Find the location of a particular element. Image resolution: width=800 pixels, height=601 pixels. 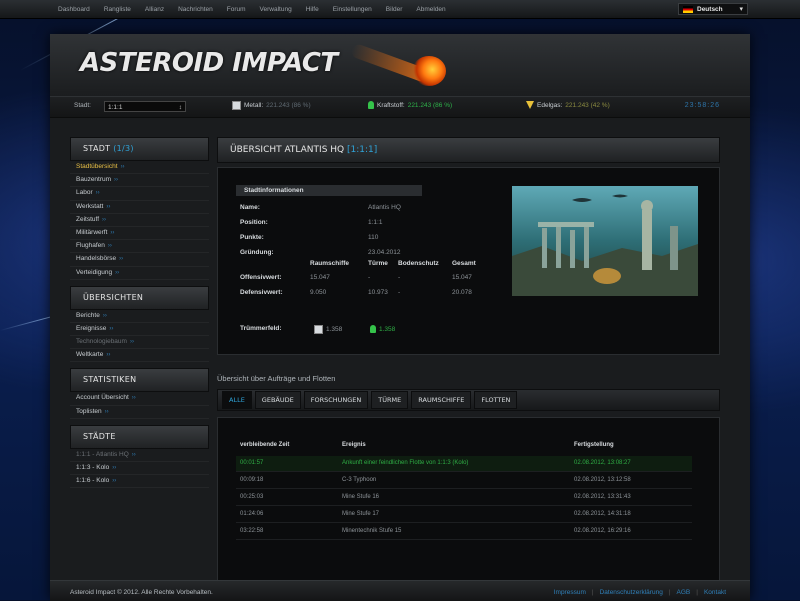

sidebar-item: Handelsbörse ›› is located at coordinates (139, 260).